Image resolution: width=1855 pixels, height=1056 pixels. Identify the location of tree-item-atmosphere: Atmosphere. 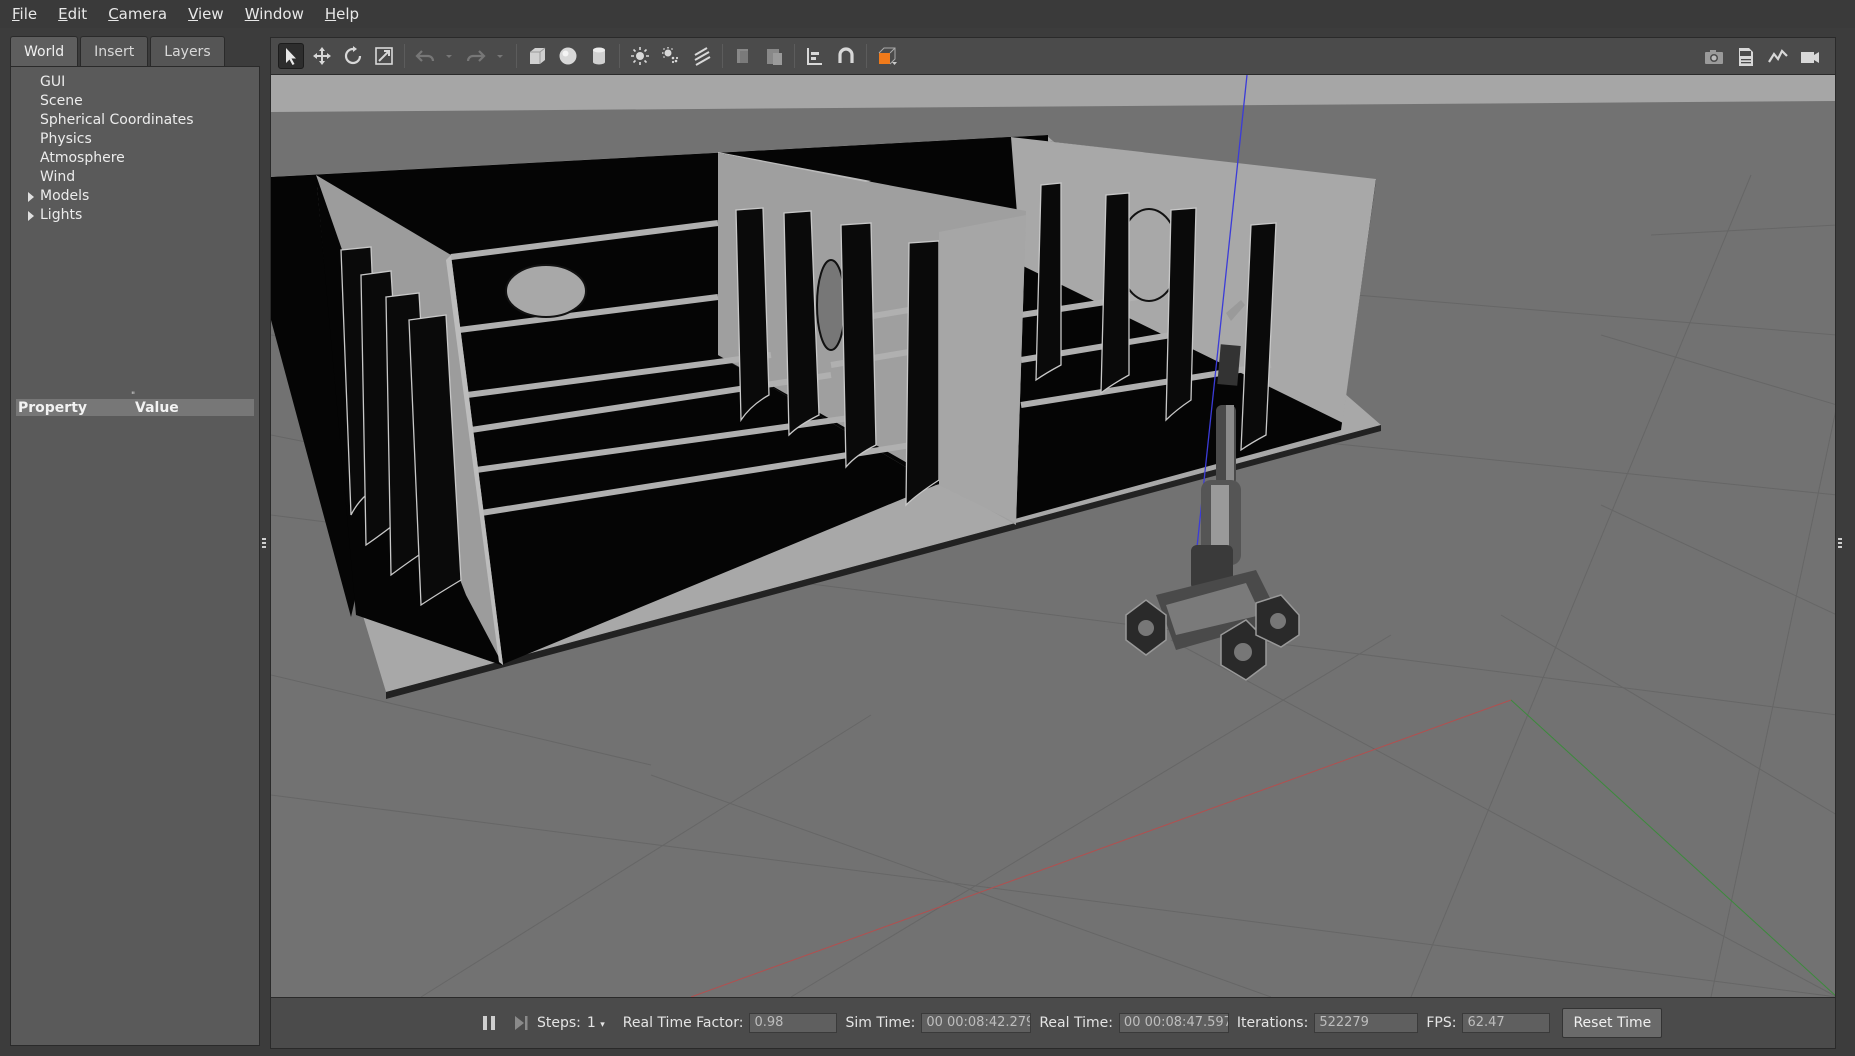
(135, 158).